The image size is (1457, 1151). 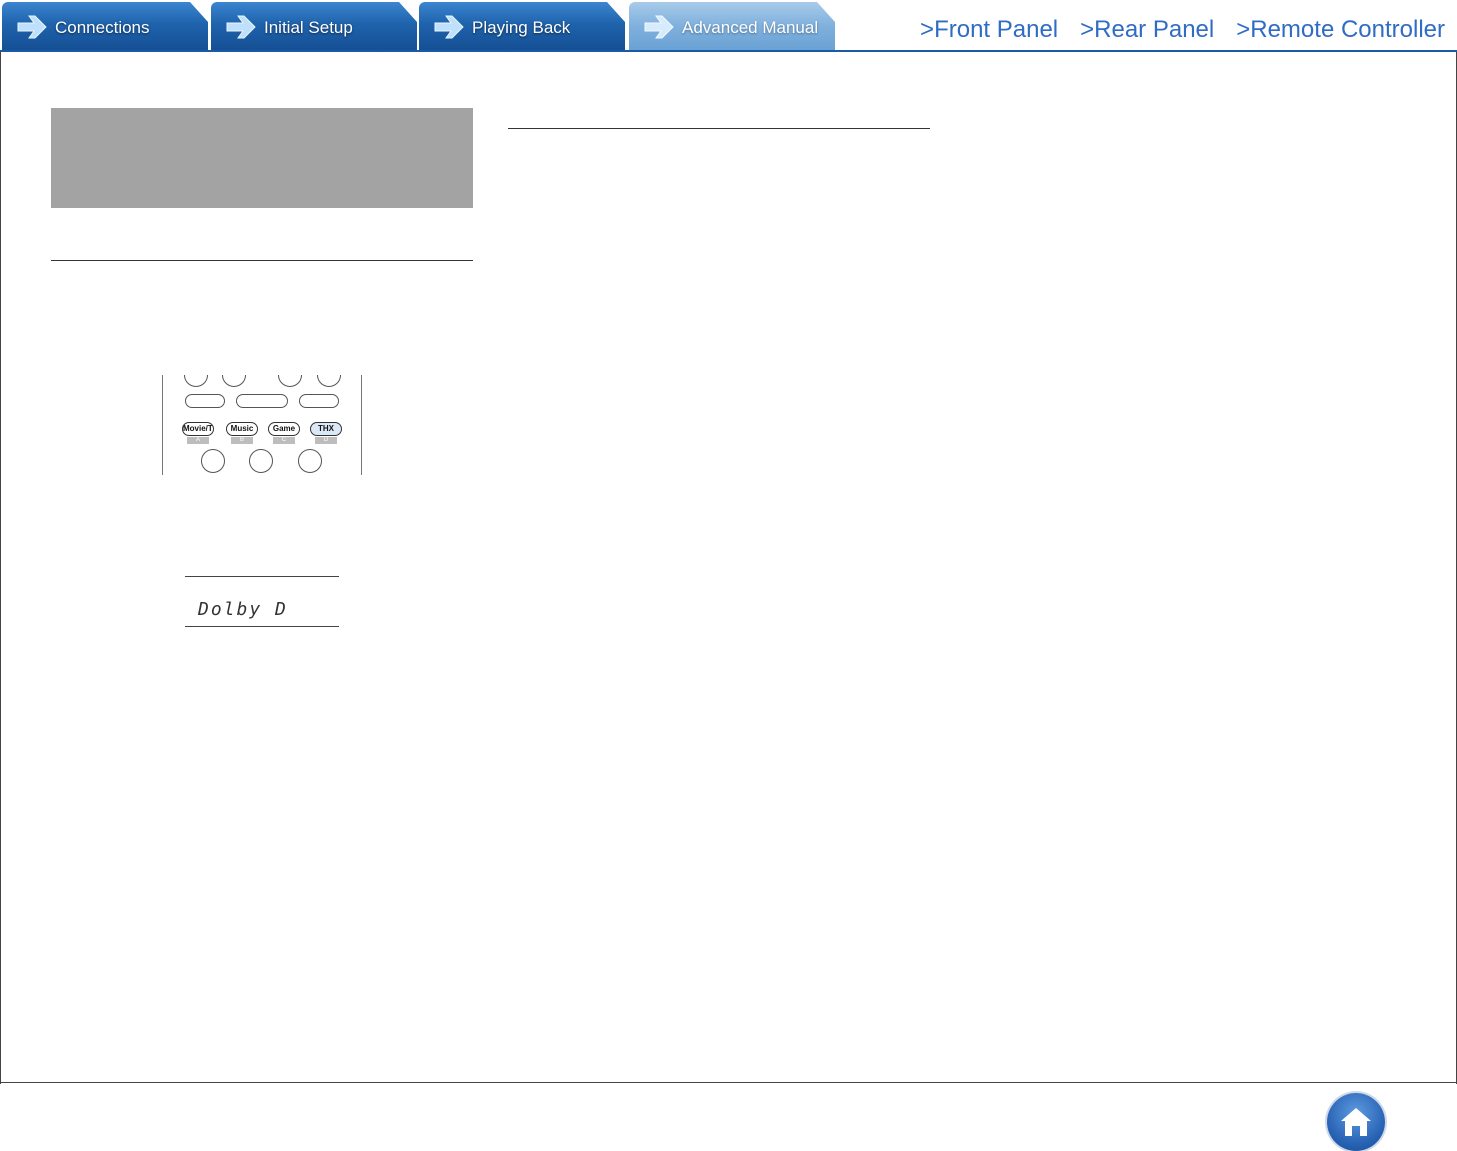 I want to click on page-frame-bottom, so click(x=728, y=1082).